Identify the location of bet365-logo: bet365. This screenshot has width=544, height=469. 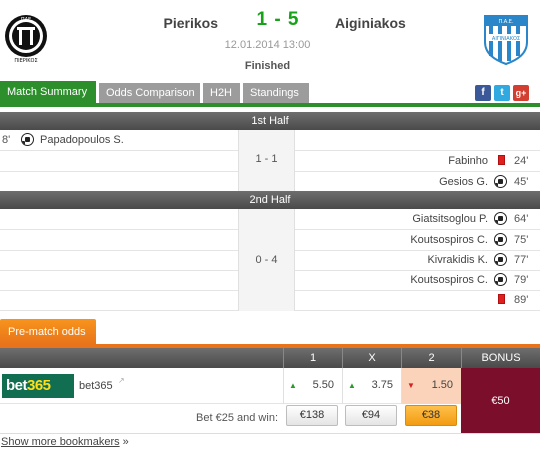
(38, 386).